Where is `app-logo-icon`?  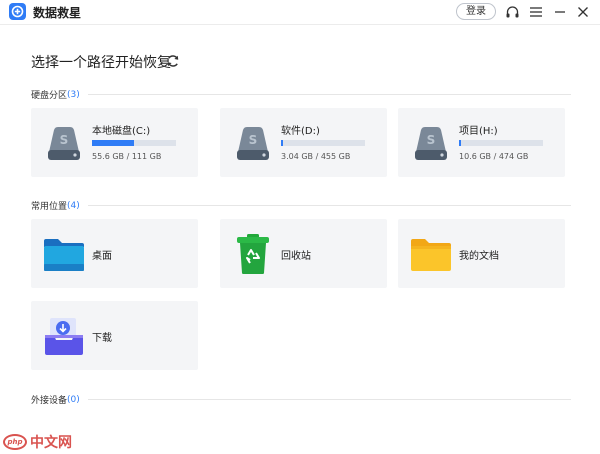
app-logo-icon is located at coordinates (17, 11).